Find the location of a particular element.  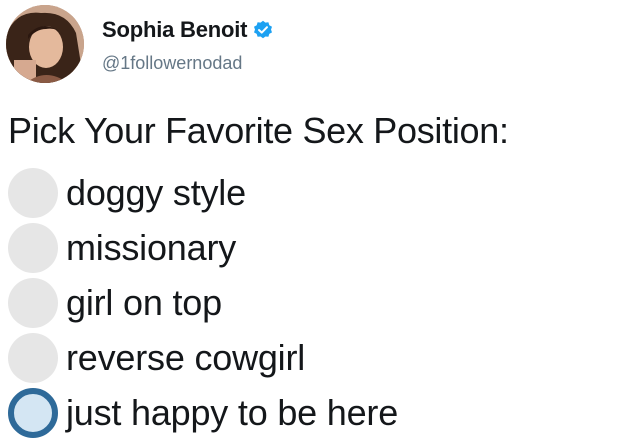

poll-option: just happy to be here is located at coordinates (318, 412).